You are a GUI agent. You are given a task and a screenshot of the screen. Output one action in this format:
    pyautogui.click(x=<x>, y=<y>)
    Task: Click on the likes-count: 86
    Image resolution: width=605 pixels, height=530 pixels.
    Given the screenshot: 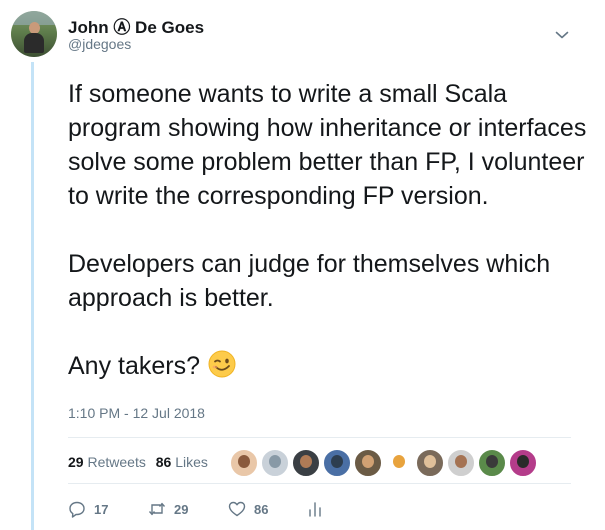 What is the action you would take?
    pyautogui.click(x=163, y=462)
    